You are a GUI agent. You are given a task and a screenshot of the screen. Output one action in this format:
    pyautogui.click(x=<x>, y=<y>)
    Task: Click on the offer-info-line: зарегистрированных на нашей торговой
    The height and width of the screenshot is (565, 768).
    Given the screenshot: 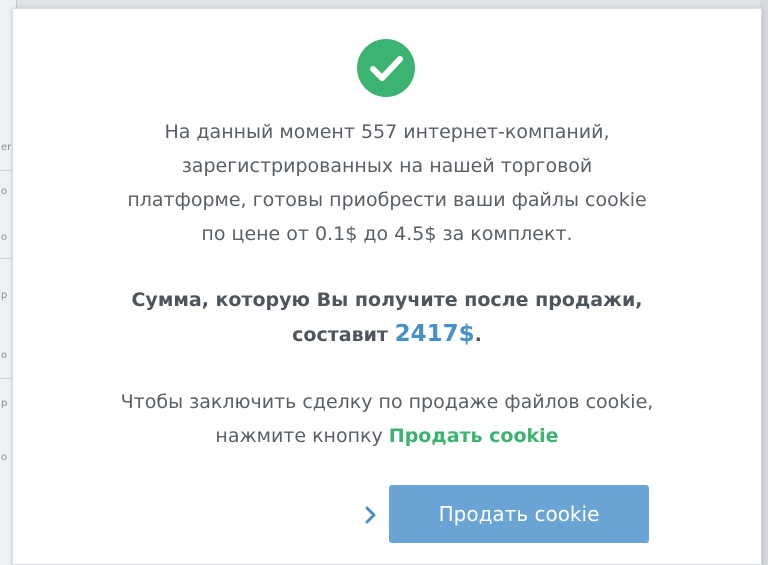 What is the action you would take?
    pyautogui.click(x=387, y=166)
    